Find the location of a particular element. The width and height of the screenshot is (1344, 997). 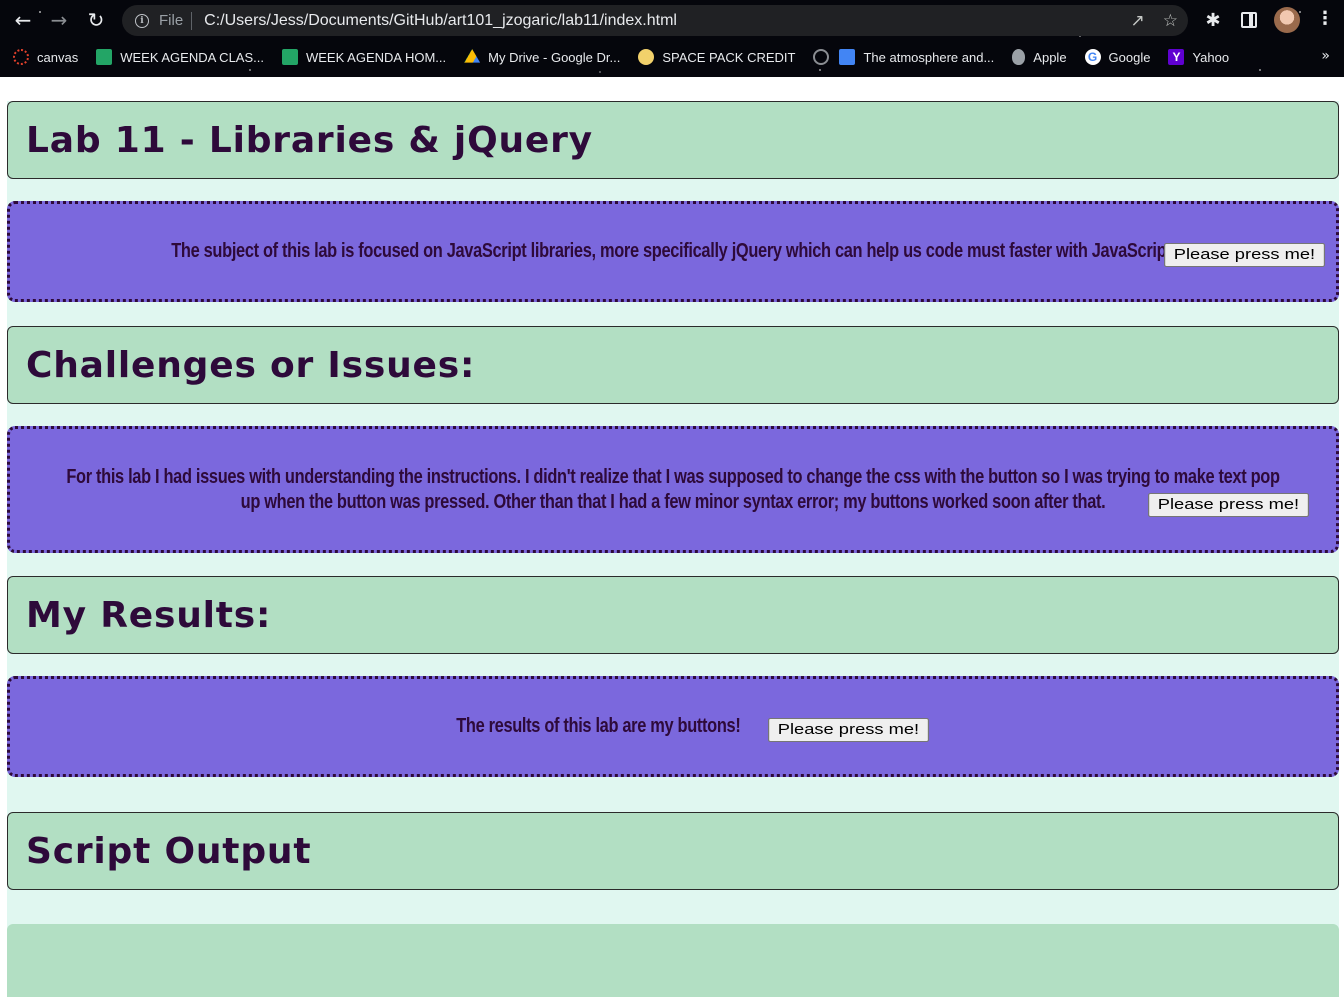

press-button-challenges: Please press me! is located at coordinates (1228, 505).